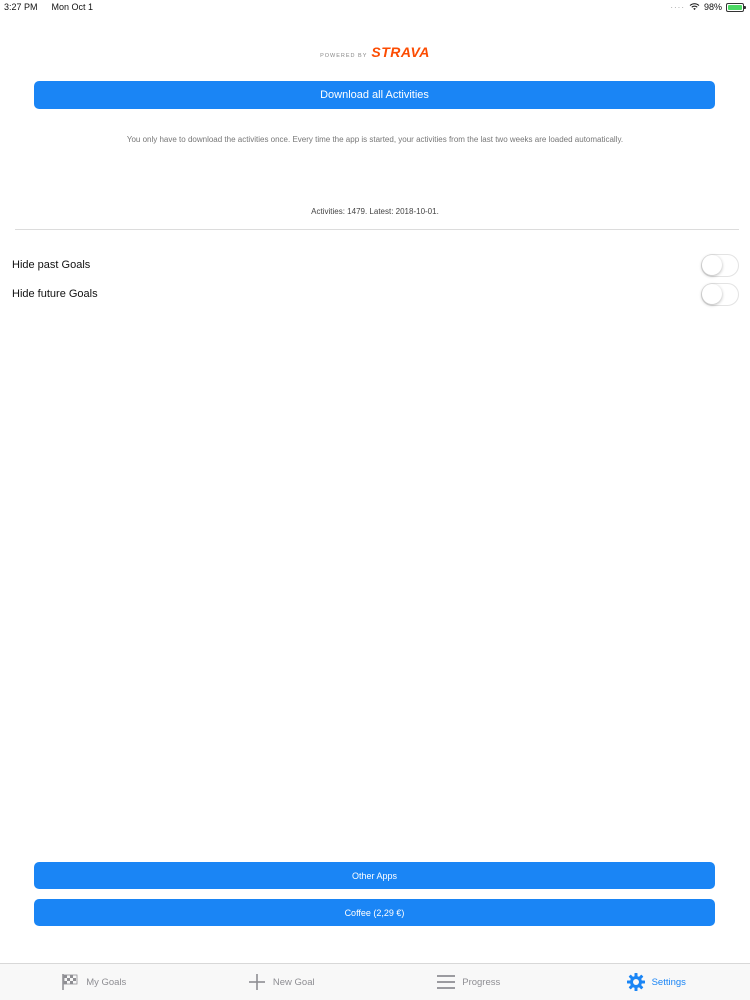 The image size is (750, 1000). Describe the element at coordinates (375, 211) in the screenshot. I see `activities-summary: Activities: 1479. Latest: 2018-10-01.` at that location.